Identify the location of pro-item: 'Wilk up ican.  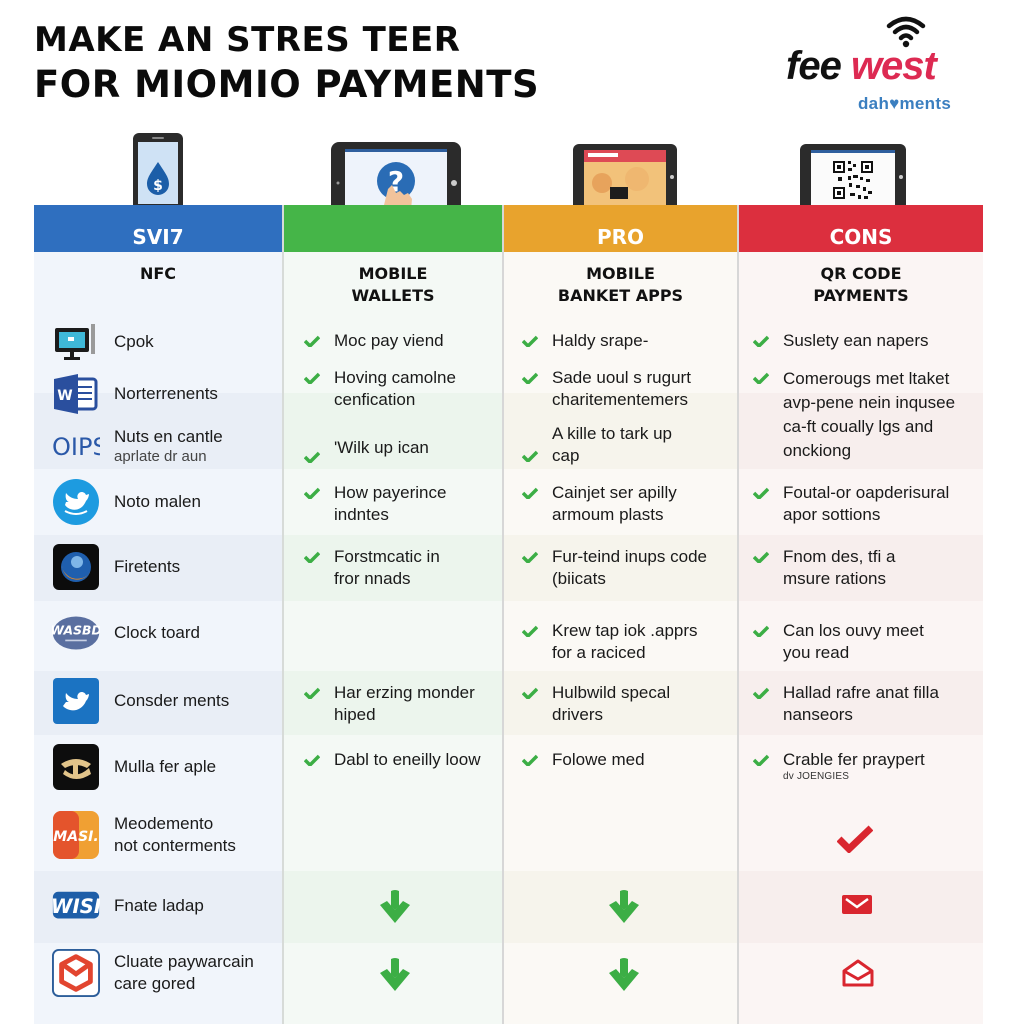
(366, 448).